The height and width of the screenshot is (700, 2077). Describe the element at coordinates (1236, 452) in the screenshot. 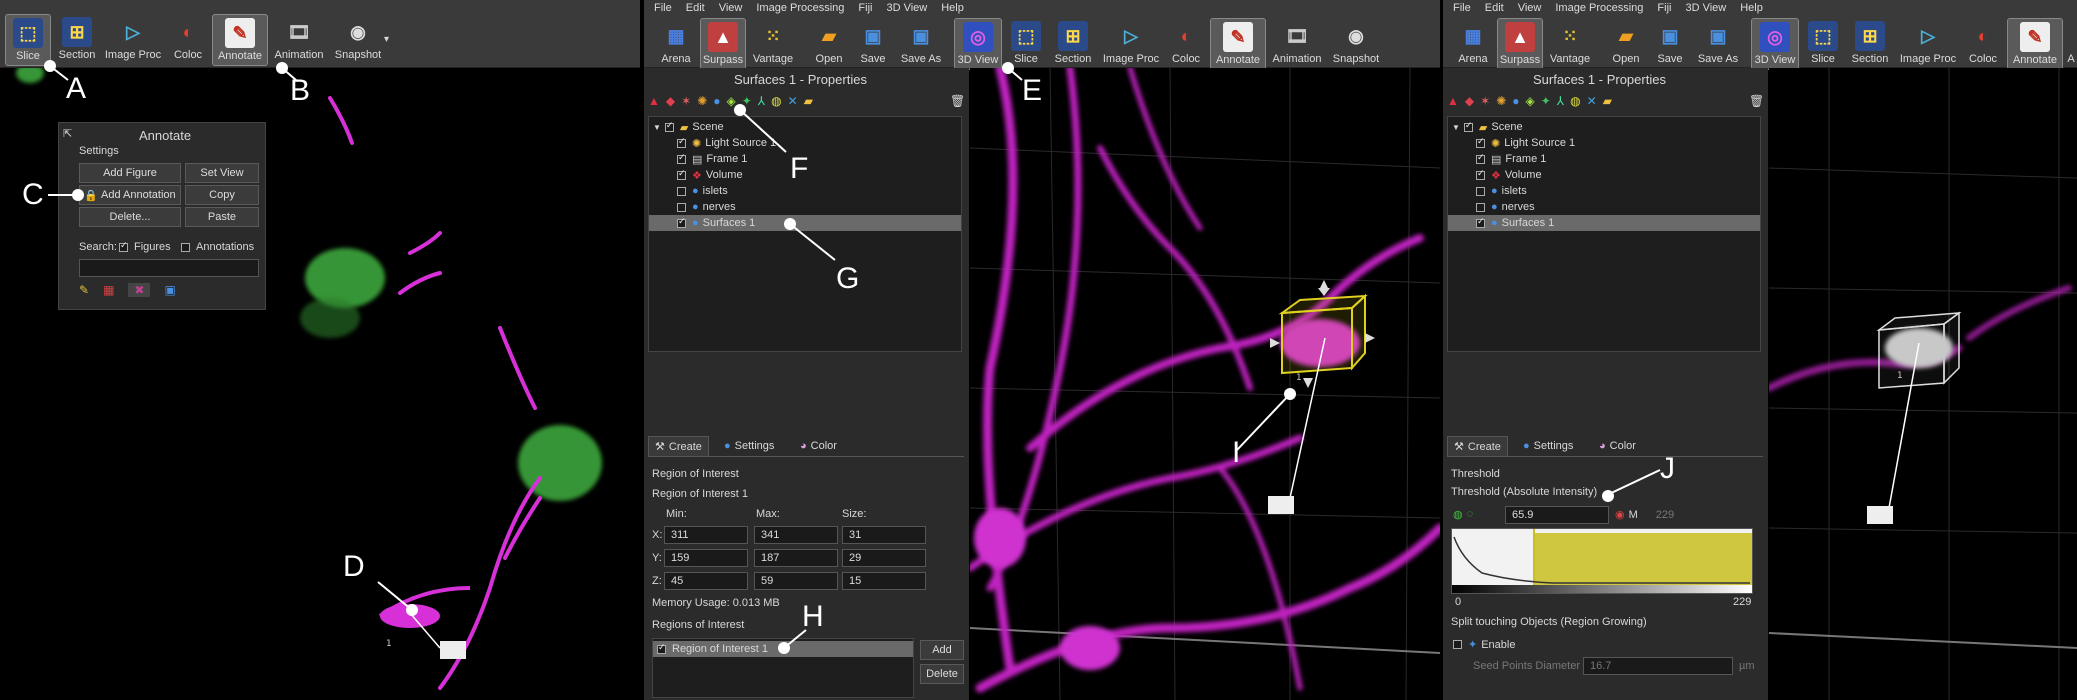

I see `callout-i: I` at that location.